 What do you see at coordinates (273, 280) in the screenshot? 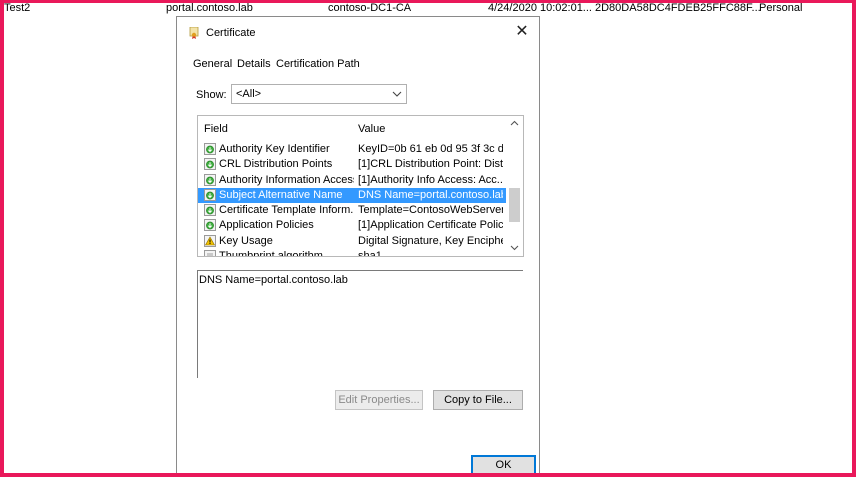
I see `field-detail-text: DNS Name=portal.contoso.lab` at bounding box center [273, 280].